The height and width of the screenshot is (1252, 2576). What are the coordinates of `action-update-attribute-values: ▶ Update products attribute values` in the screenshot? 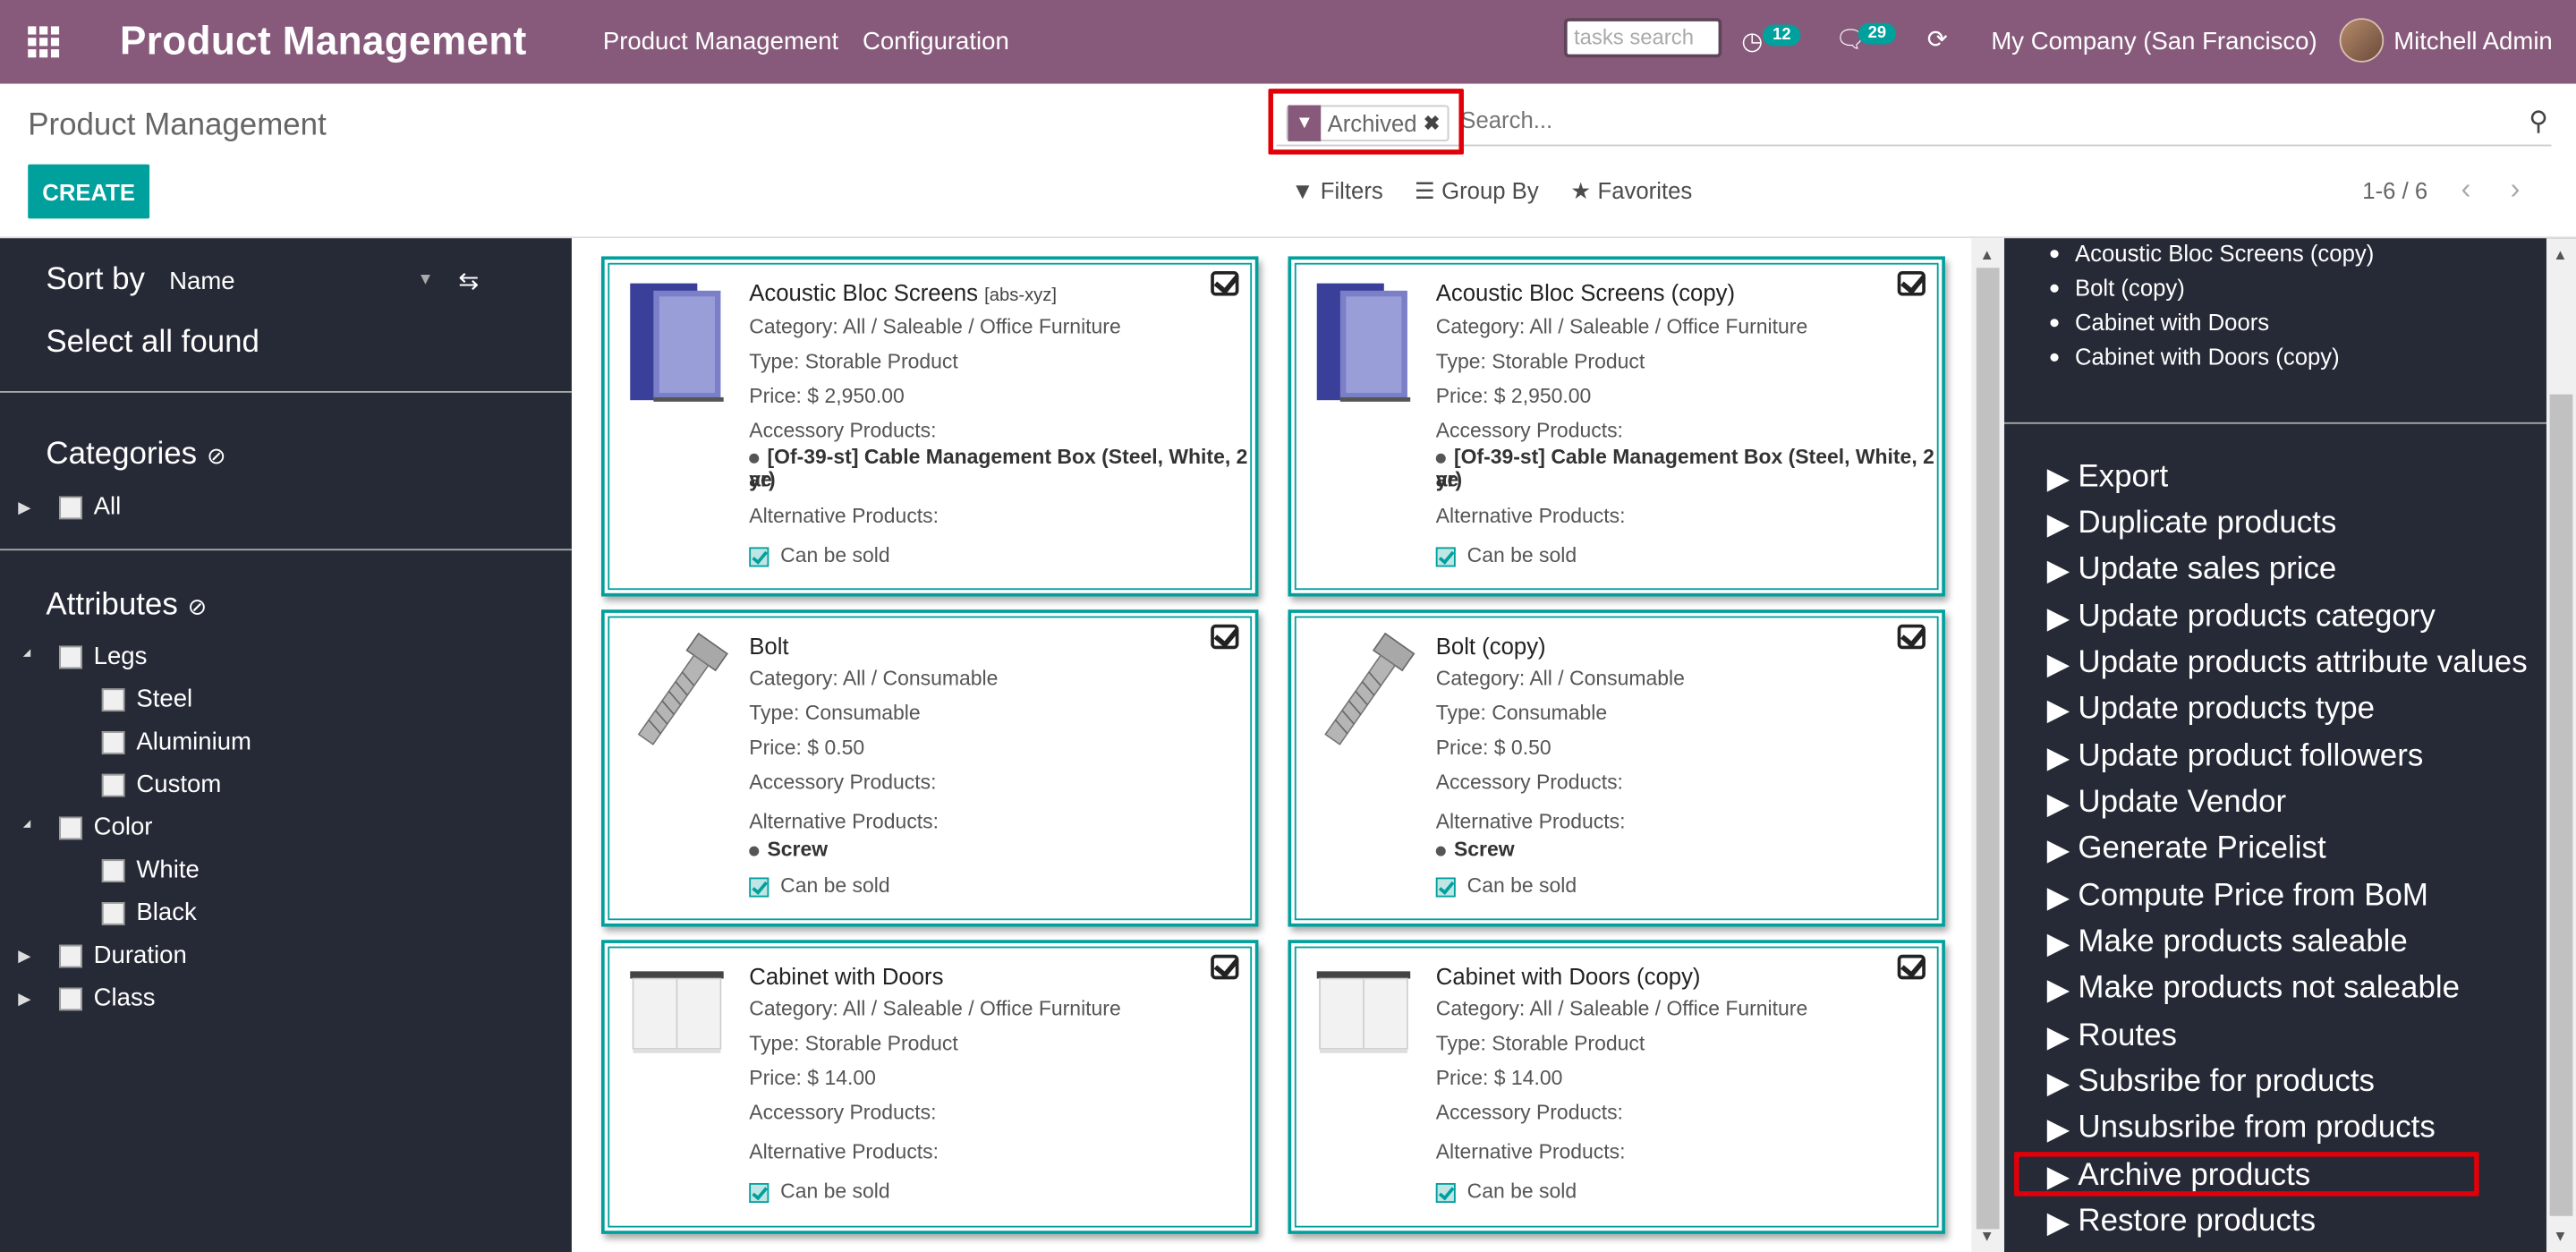 It's located at (2287, 664).